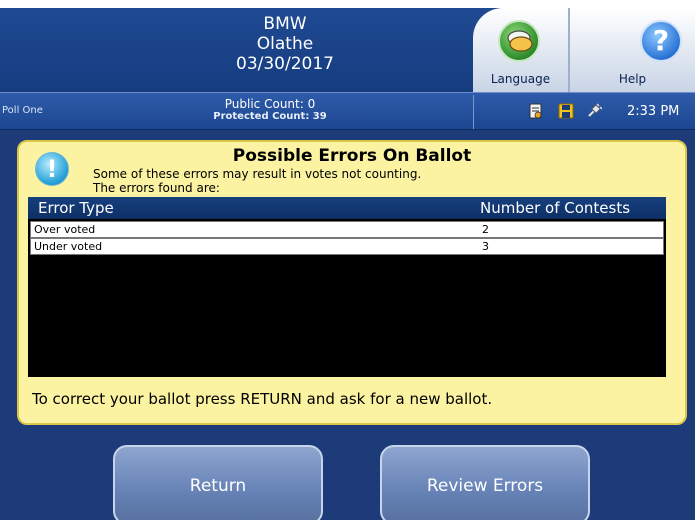  I want to click on table-row: Over voted 2, so click(347, 229).